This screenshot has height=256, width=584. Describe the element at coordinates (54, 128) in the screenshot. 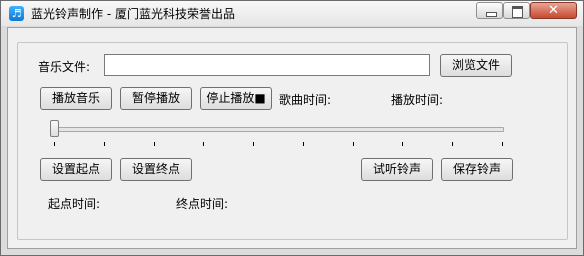

I see `slider-thumb` at that location.